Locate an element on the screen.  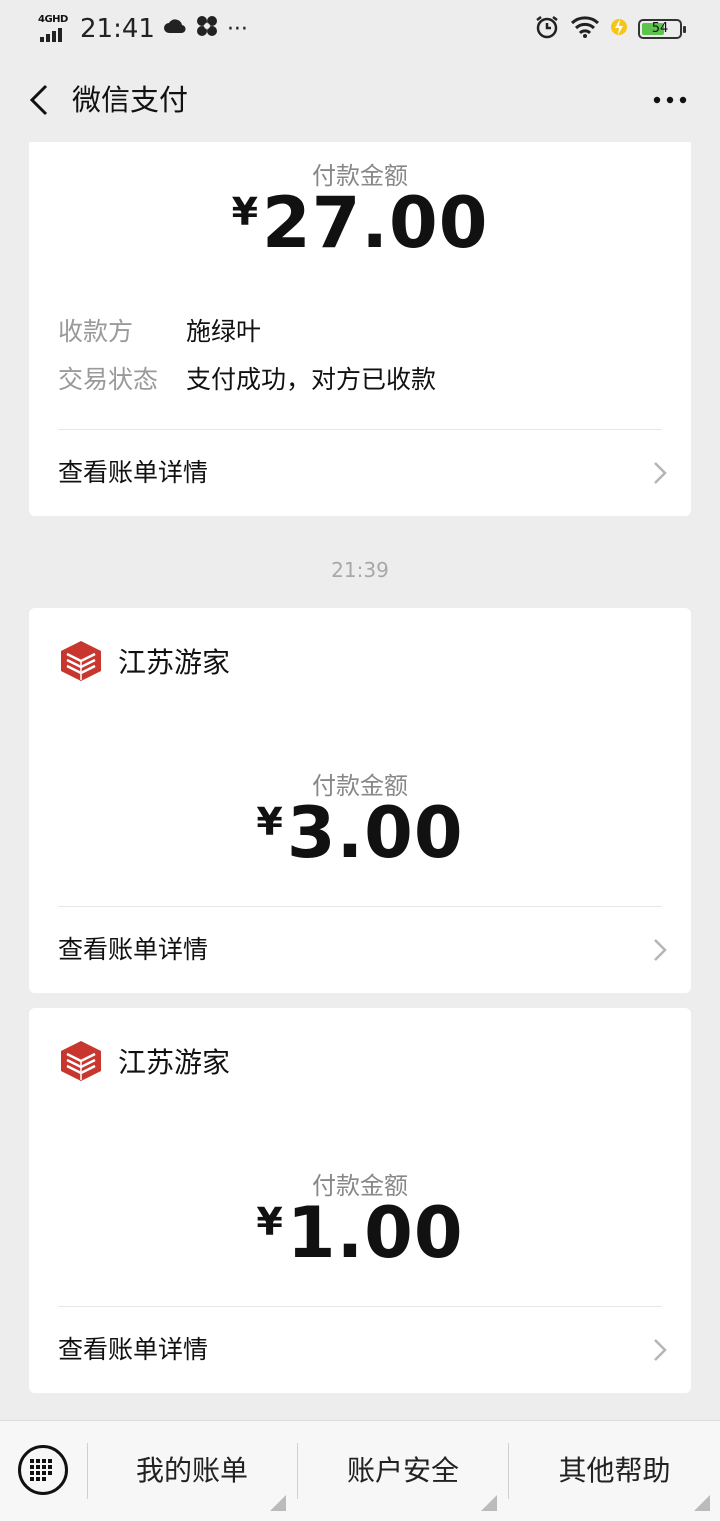
cloud-icon is located at coordinates (175, 29).